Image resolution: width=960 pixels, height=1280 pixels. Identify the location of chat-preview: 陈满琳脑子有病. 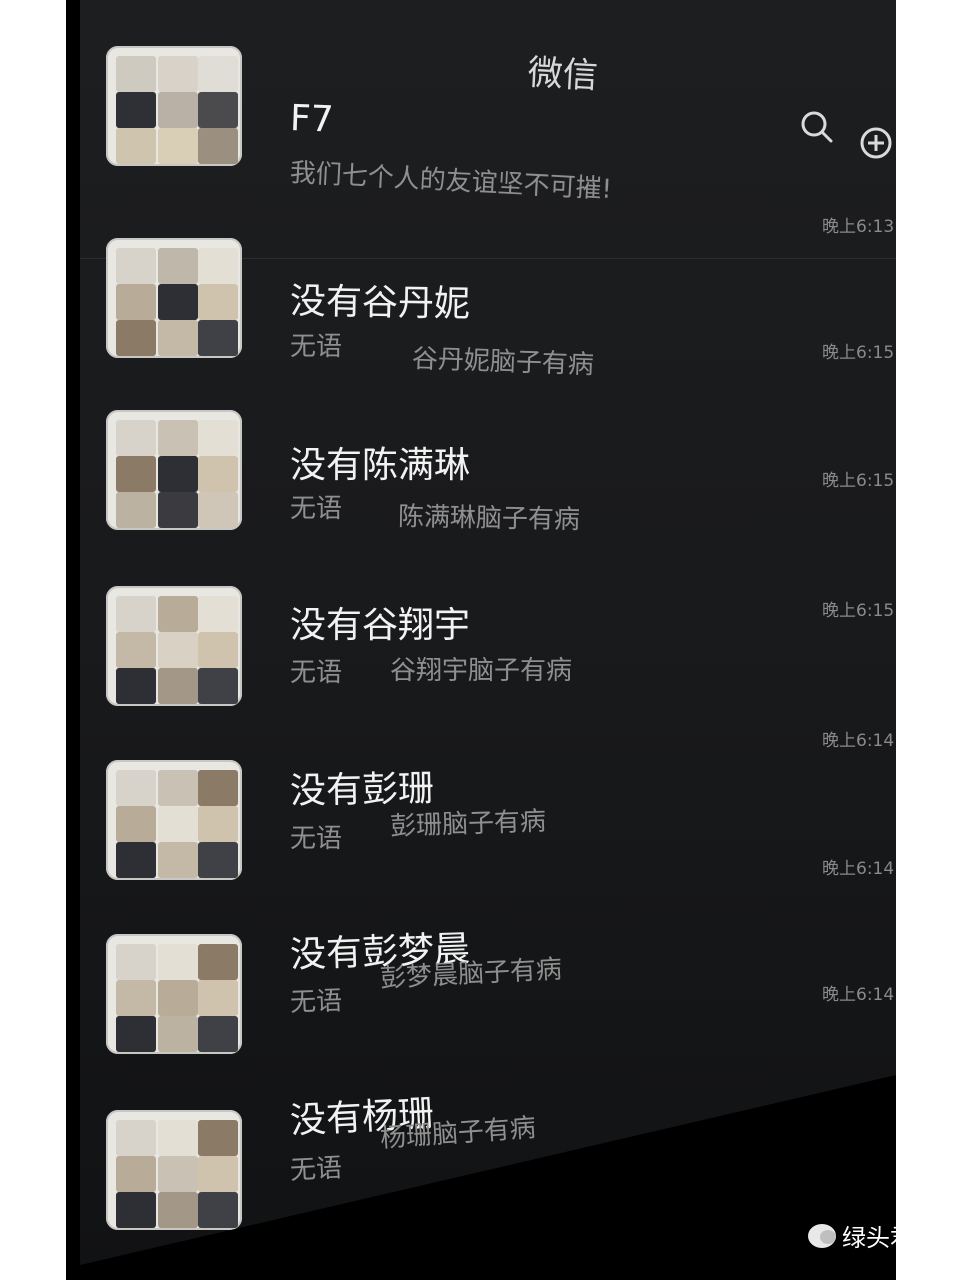
(489, 519).